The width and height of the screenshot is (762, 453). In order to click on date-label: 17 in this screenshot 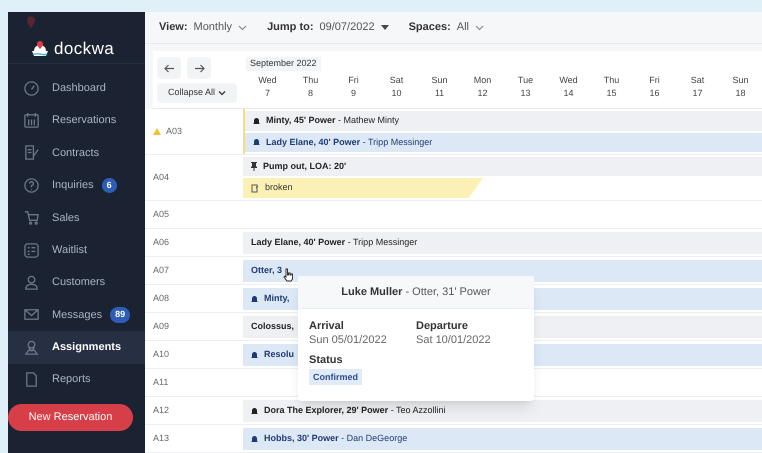, I will do `click(697, 93)`.